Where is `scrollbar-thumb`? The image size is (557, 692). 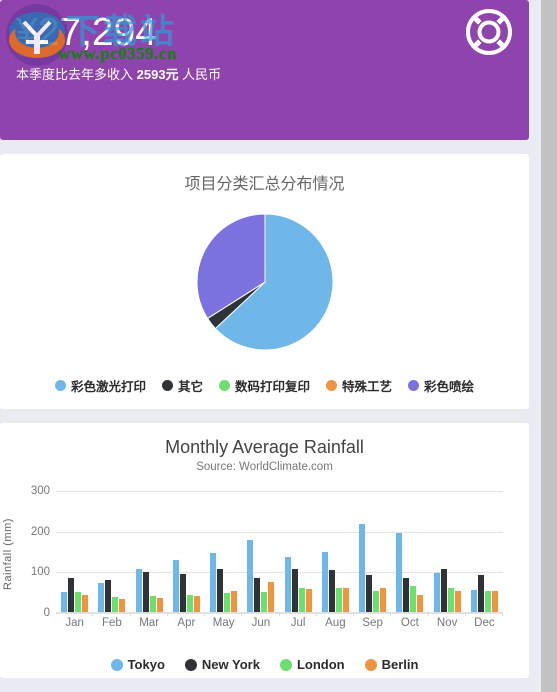
scrollbar-thumb is located at coordinates (549, 346).